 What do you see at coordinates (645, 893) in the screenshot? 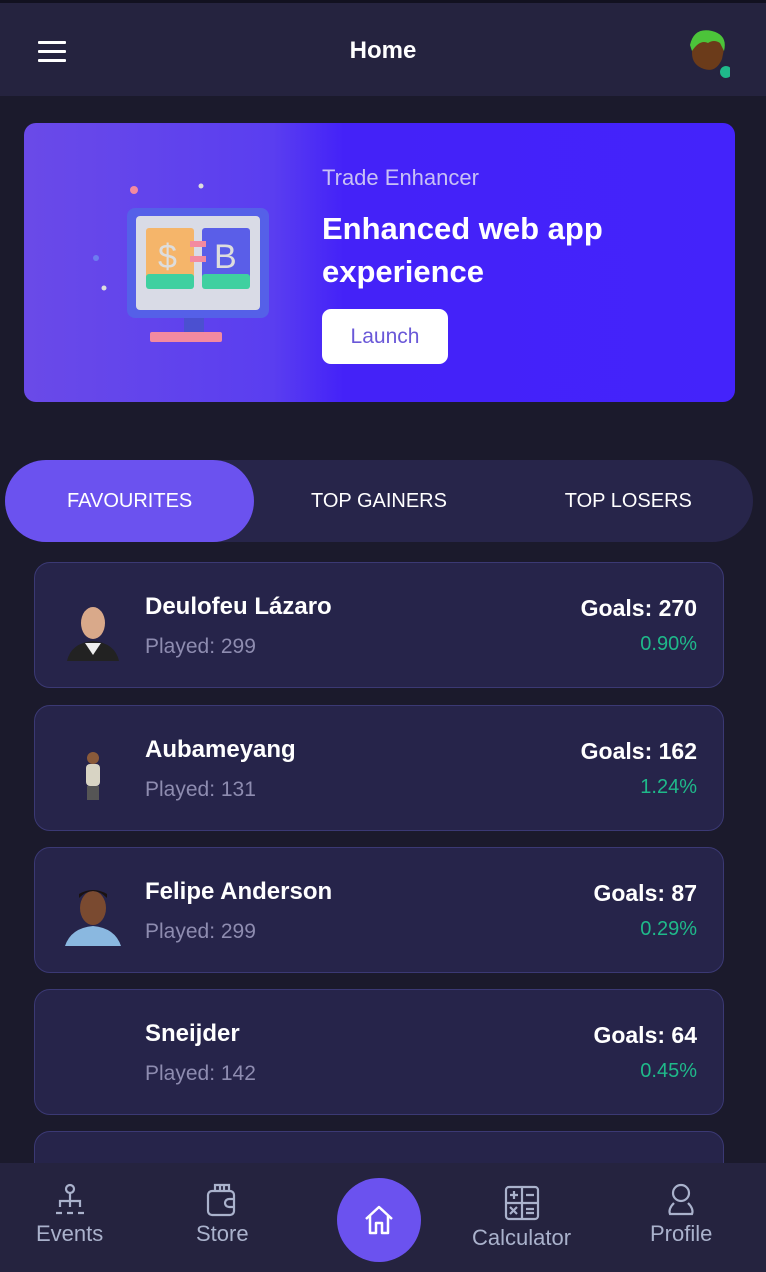
I see `player-goals: Goals: 87` at bounding box center [645, 893].